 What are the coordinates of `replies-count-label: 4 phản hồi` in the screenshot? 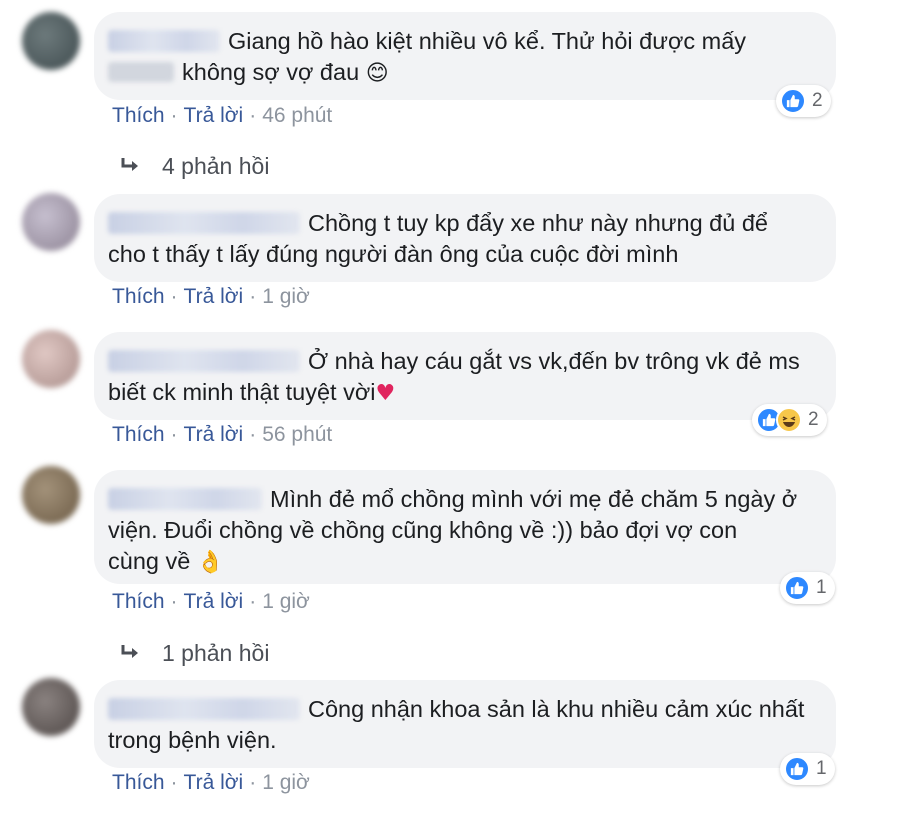 It's located at (215, 166).